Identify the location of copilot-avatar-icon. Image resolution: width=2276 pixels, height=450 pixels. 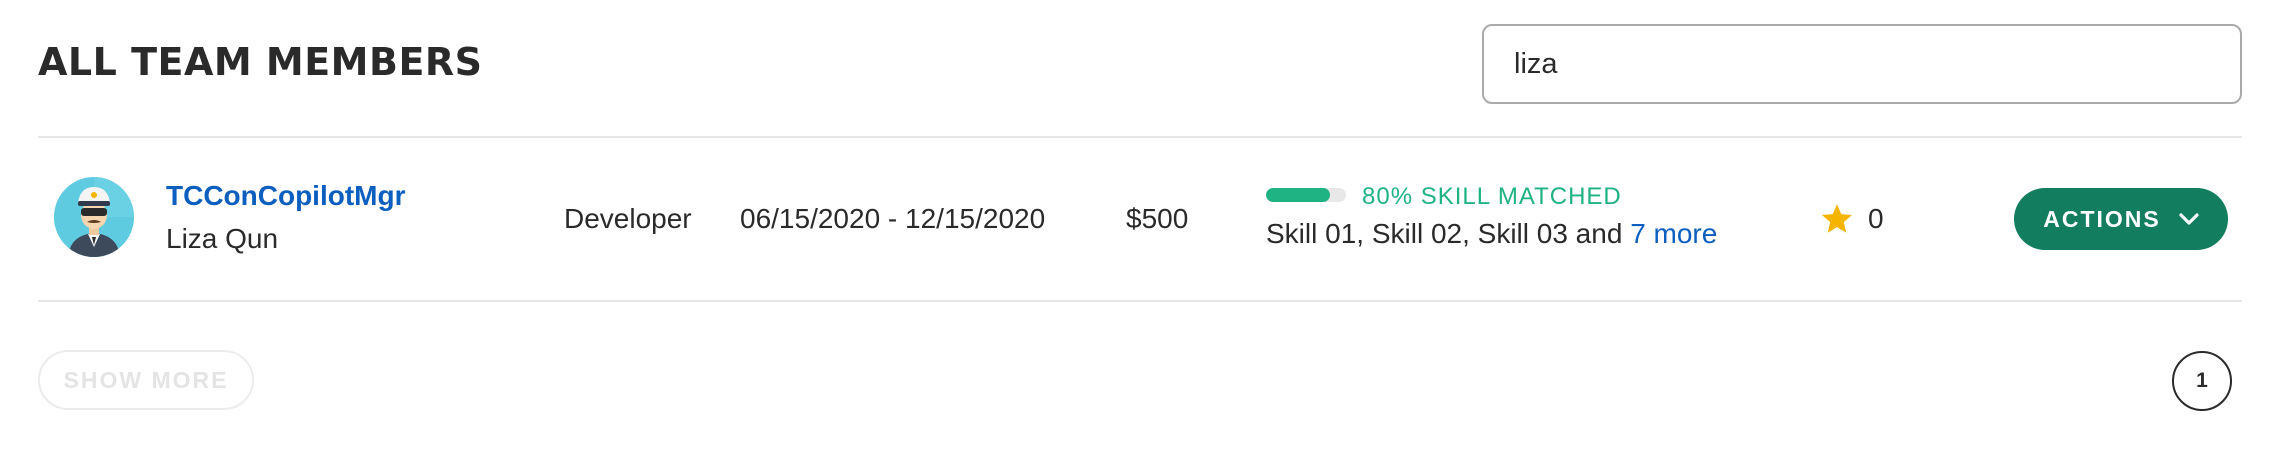
(94, 217).